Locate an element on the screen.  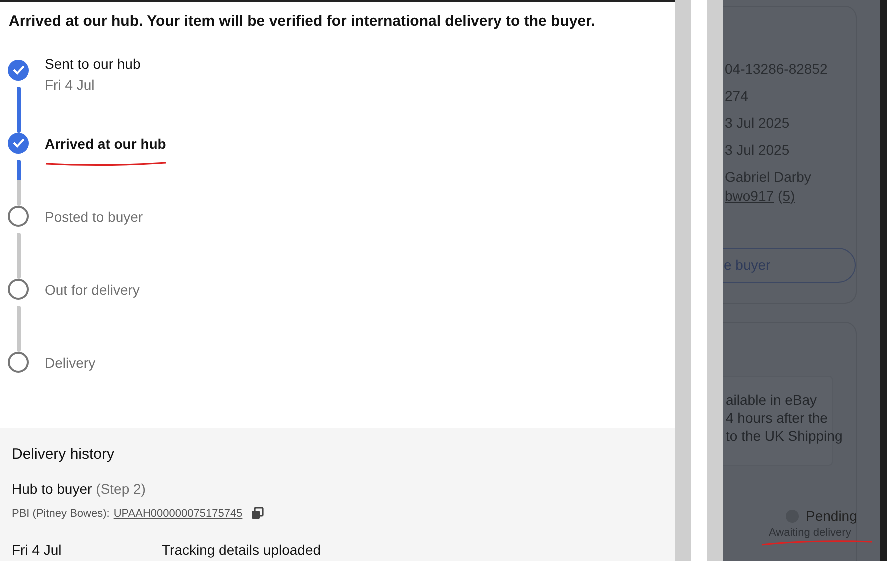
event-description: Tracking details uploaded is located at coordinates (242, 550).